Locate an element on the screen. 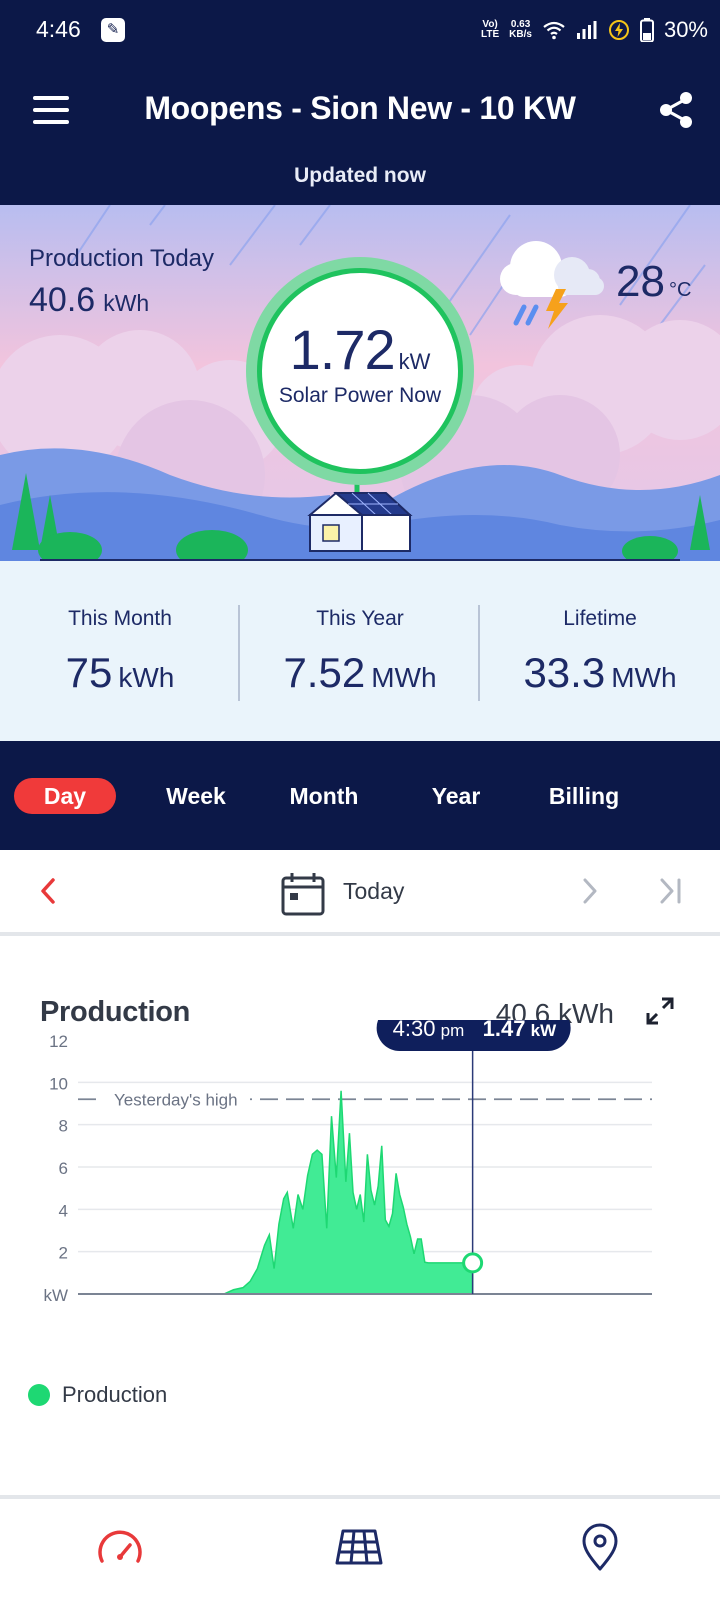 Image resolution: width=720 pixels, height=1600 pixels. tab-day: Day is located at coordinates (65, 796).